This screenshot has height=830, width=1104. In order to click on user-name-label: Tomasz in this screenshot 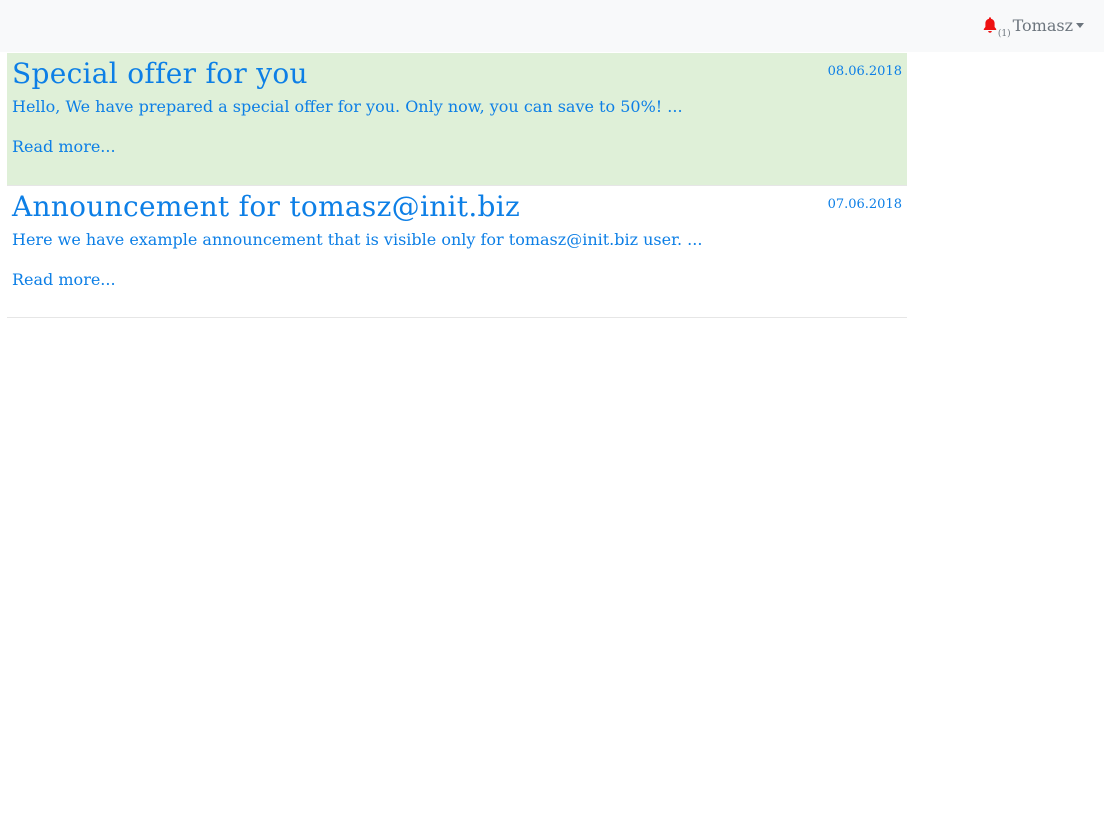, I will do `click(1042, 25)`.